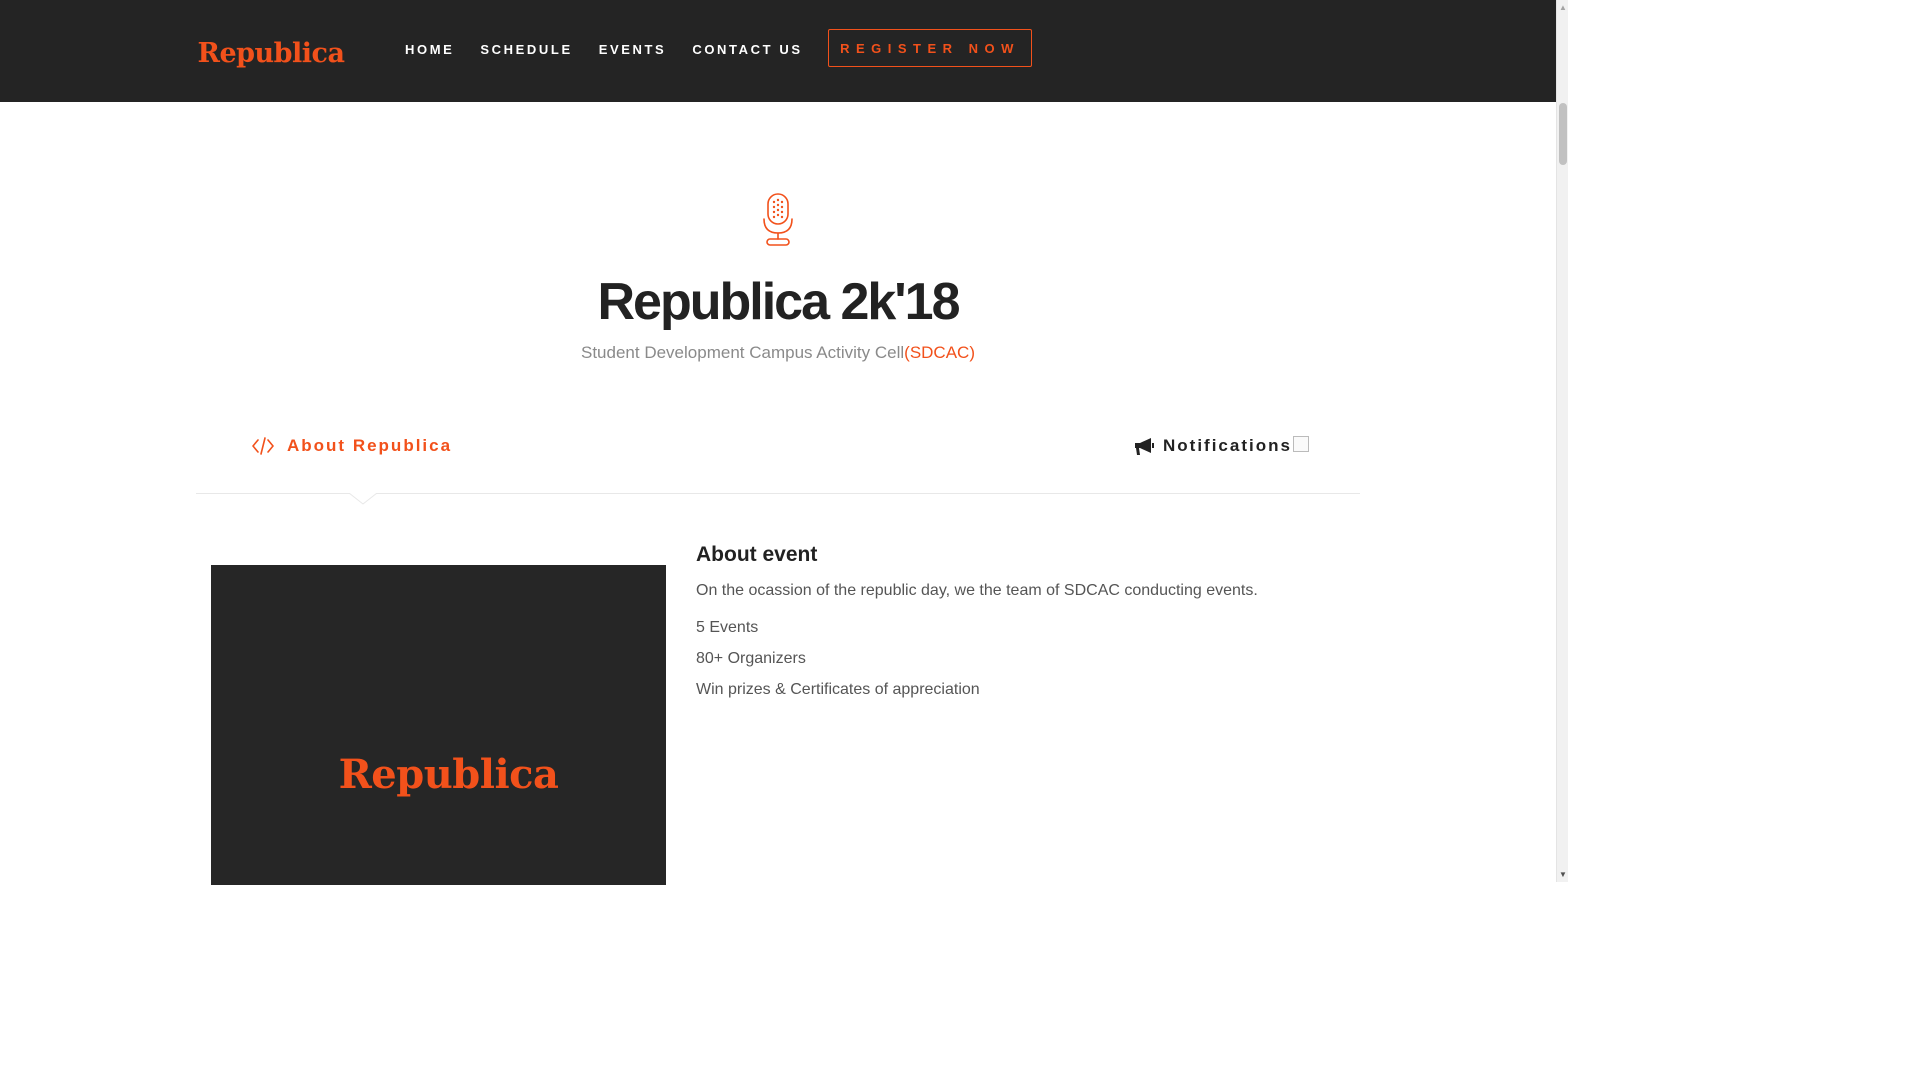 The image size is (1920, 1080). I want to click on page-title: Republica 2k'18, so click(779, 302).